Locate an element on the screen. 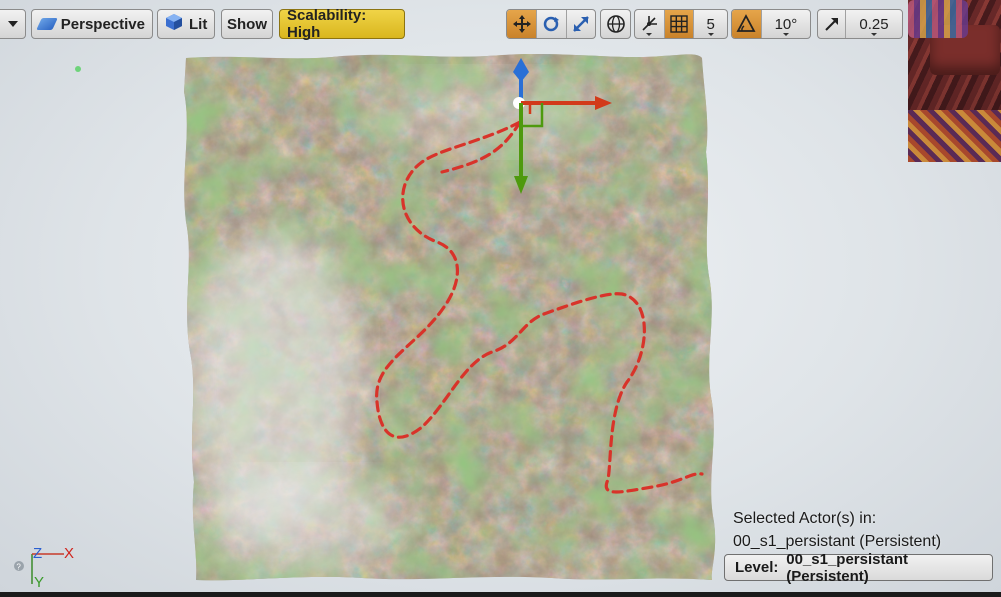 The width and height of the screenshot is (1001, 597). viewport-options-button is located at coordinates (13, 24).